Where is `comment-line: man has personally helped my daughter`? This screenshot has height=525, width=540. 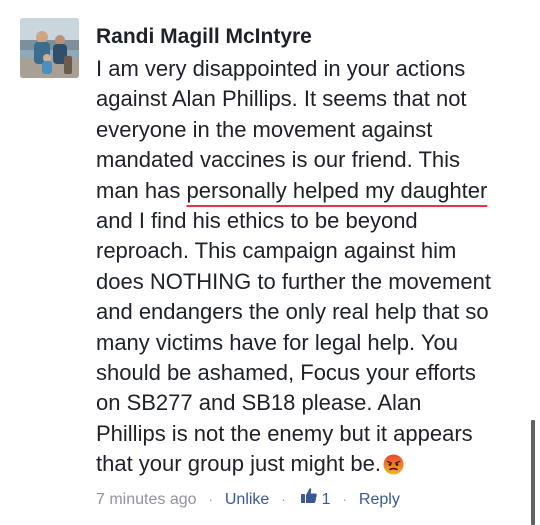 comment-line: man has personally helped my daughter is located at coordinates (315, 191).